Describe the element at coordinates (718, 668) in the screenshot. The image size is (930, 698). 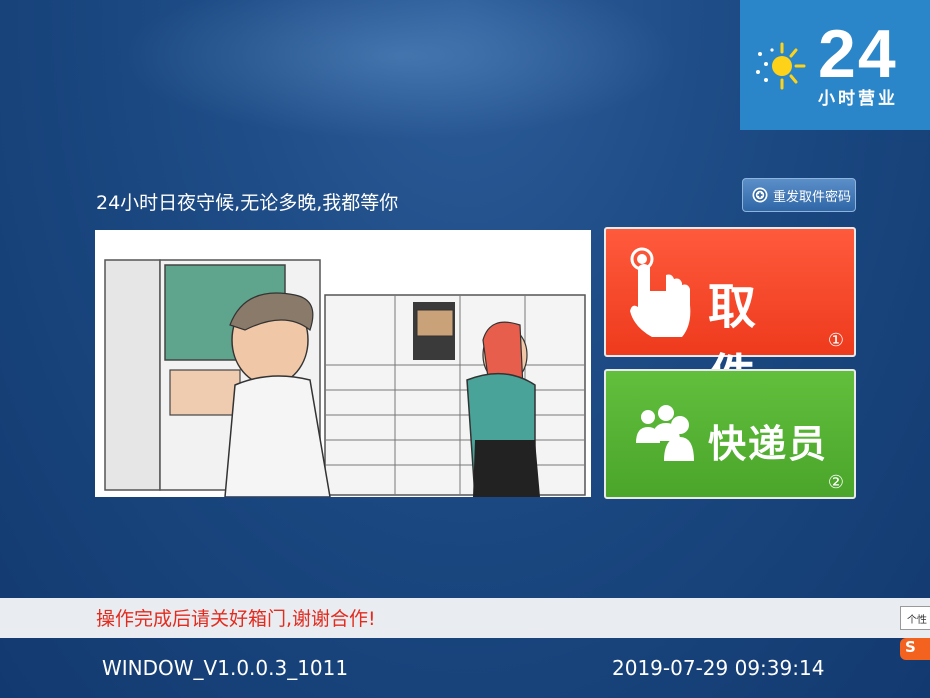
I see `datetime-text: 2019-07-29 09:39:14` at that location.